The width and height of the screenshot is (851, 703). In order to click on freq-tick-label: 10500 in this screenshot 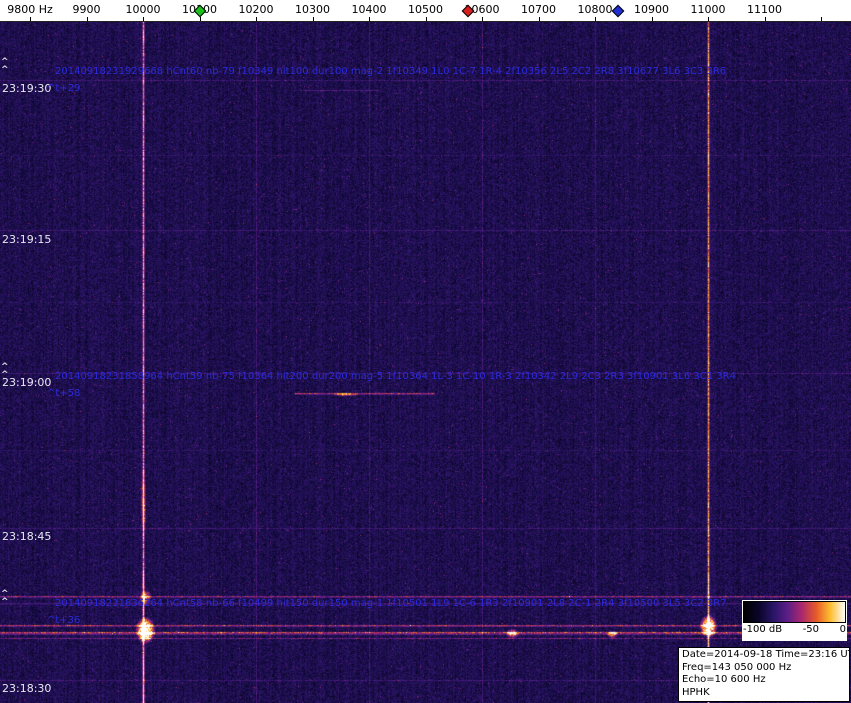, I will do `click(425, 9)`.